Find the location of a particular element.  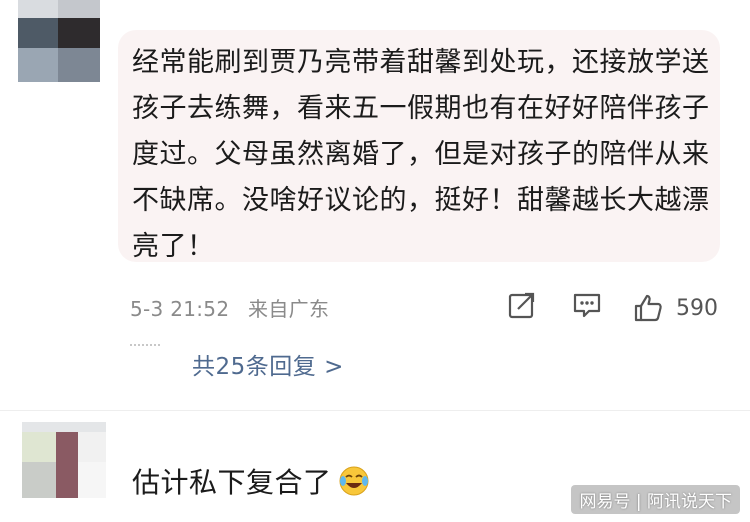

comment-text: 估计私下复合了 is located at coordinates (251, 481).